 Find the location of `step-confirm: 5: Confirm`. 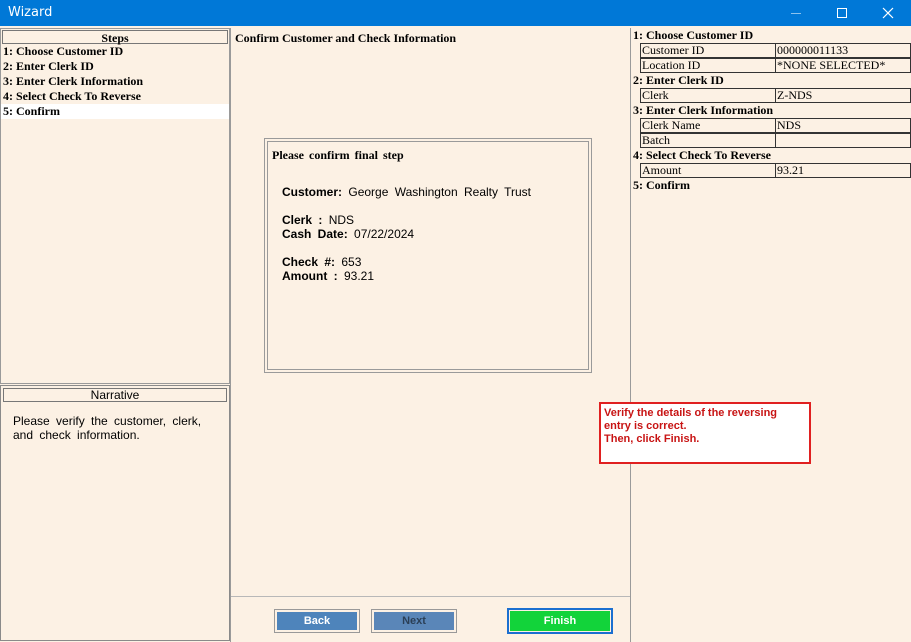

step-confirm: 5: Confirm is located at coordinates (115, 111).